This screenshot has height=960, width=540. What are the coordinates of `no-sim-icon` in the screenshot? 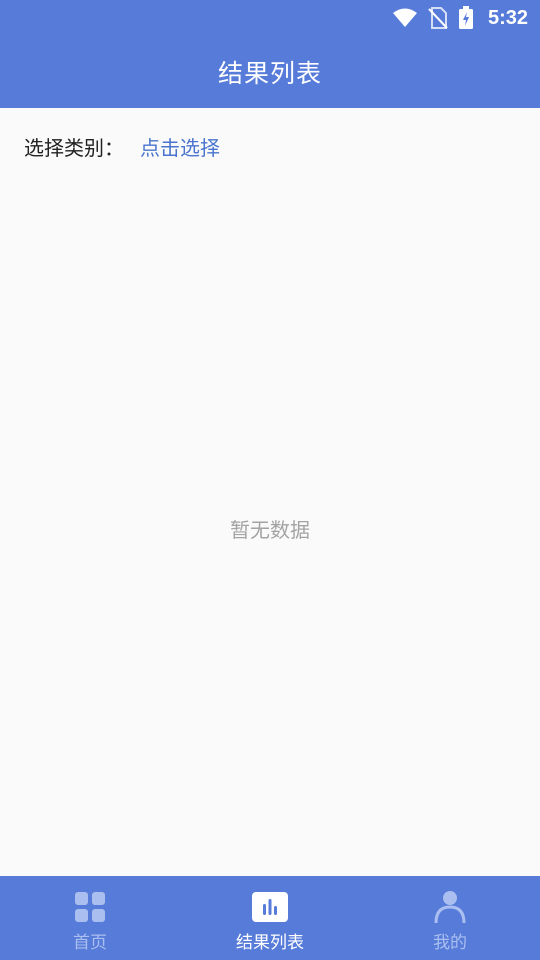 It's located at (438, 18).